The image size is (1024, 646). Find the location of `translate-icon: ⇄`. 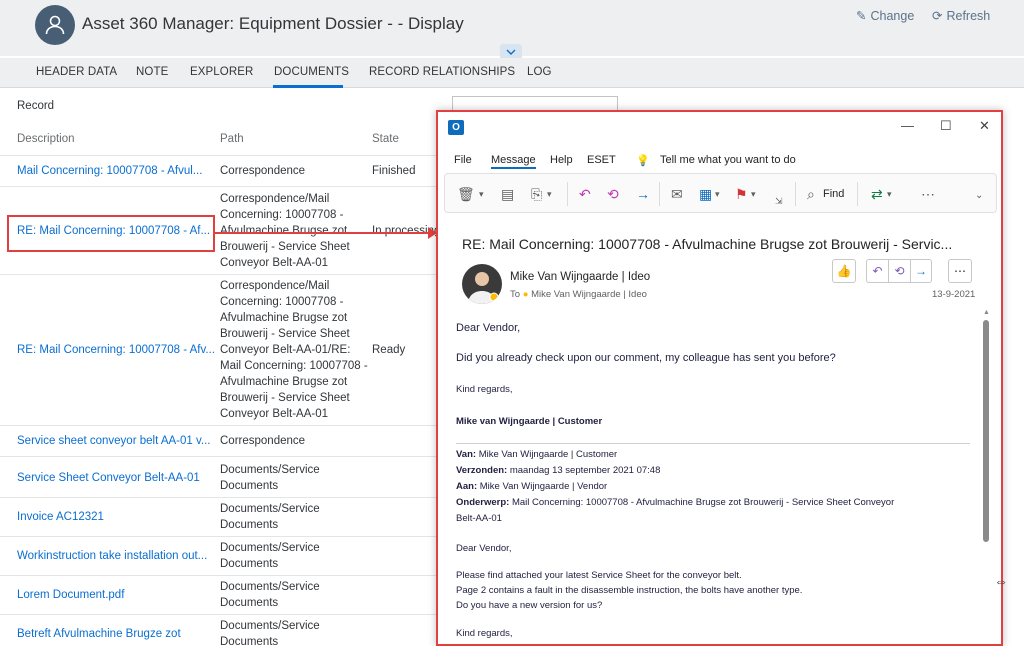

translate-icon: ⇄ is located at coordinates (877, 194).